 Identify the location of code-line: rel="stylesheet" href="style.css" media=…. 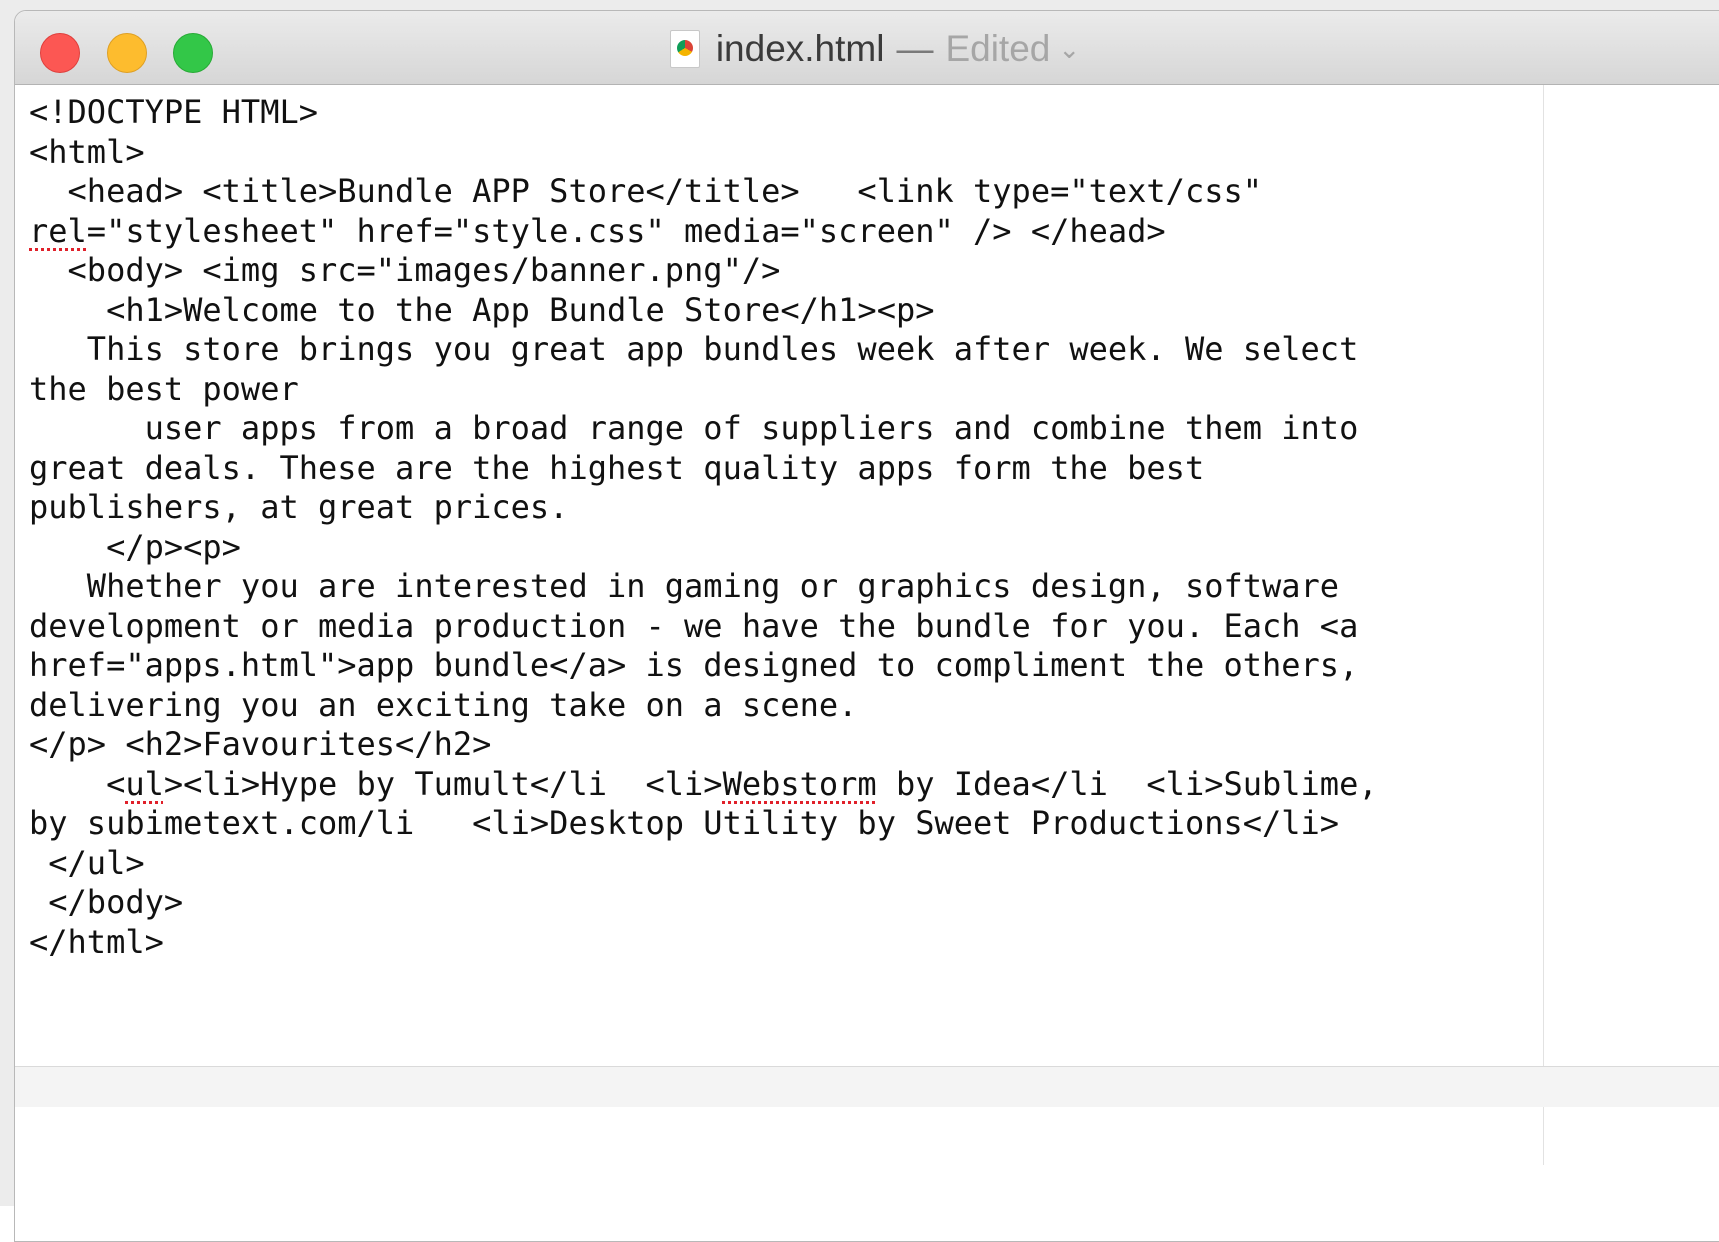
(703, 232).